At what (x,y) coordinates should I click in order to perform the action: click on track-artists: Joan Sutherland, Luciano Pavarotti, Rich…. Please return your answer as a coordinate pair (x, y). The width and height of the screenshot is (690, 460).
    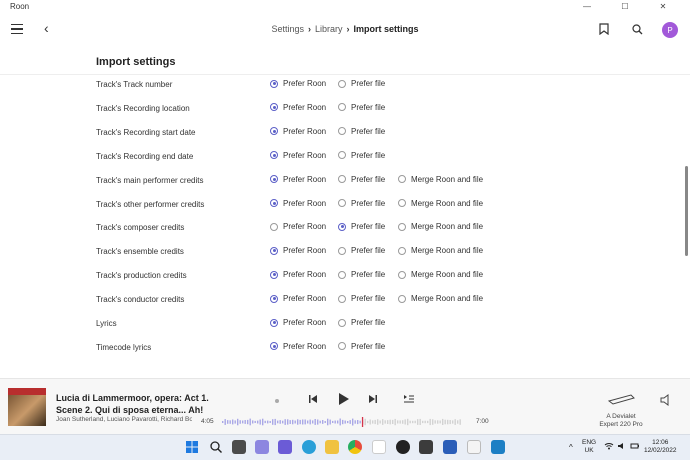
    Looking at the image, I should click on (124, 419).